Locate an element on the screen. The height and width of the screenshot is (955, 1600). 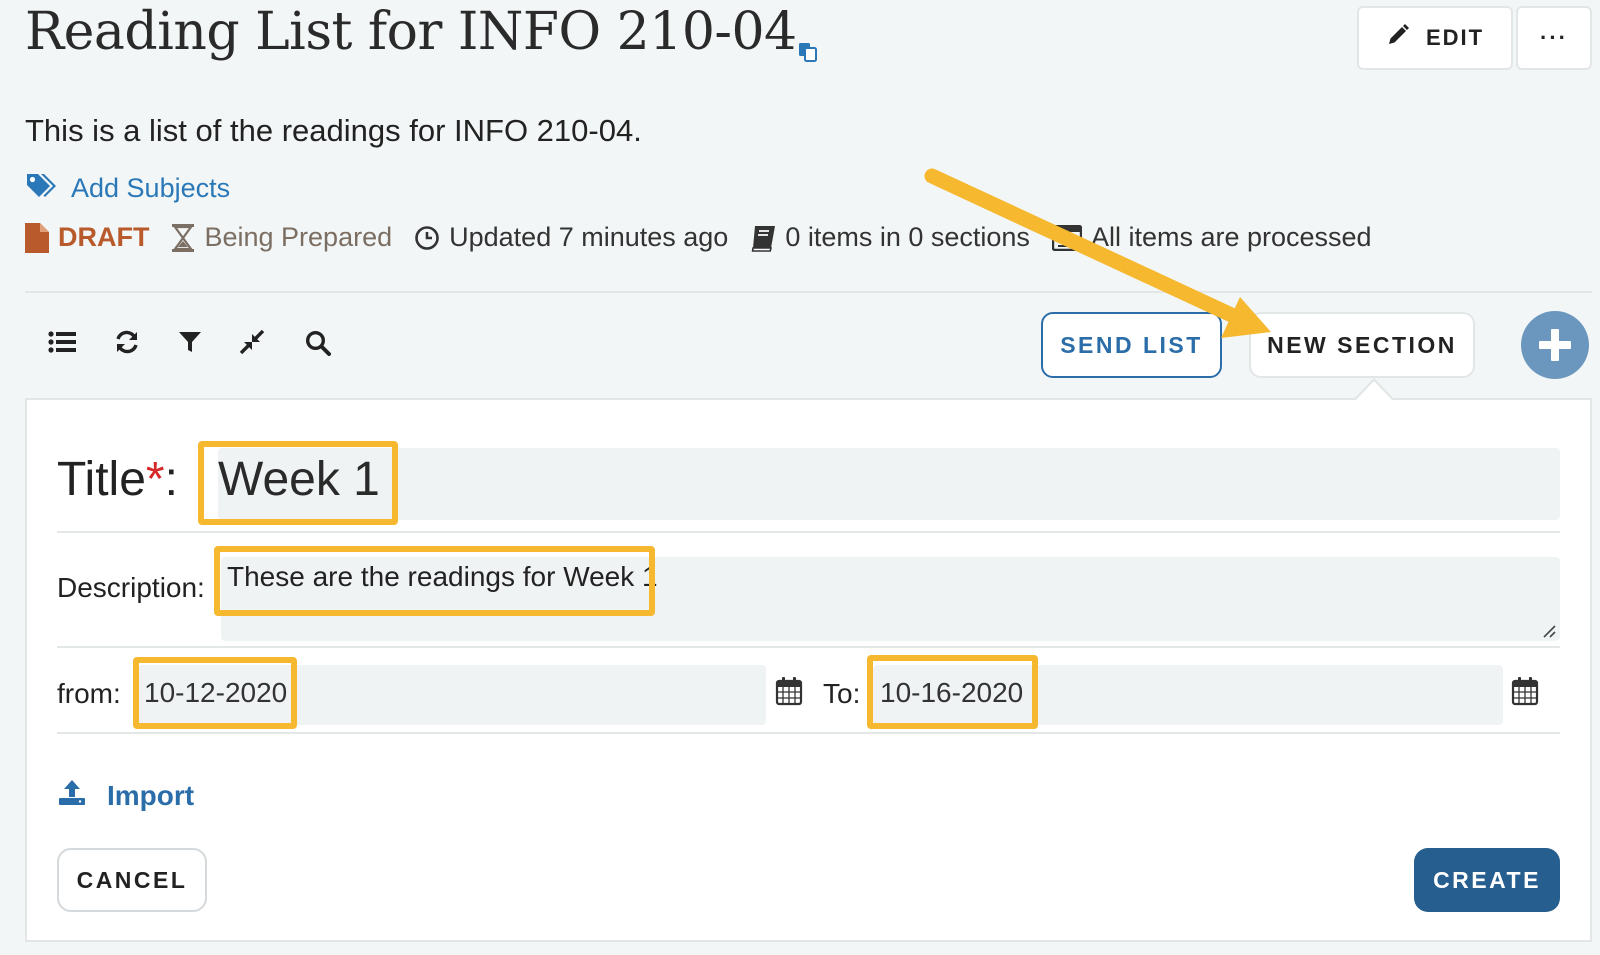
list-icon is located at coordinates (62, 344).